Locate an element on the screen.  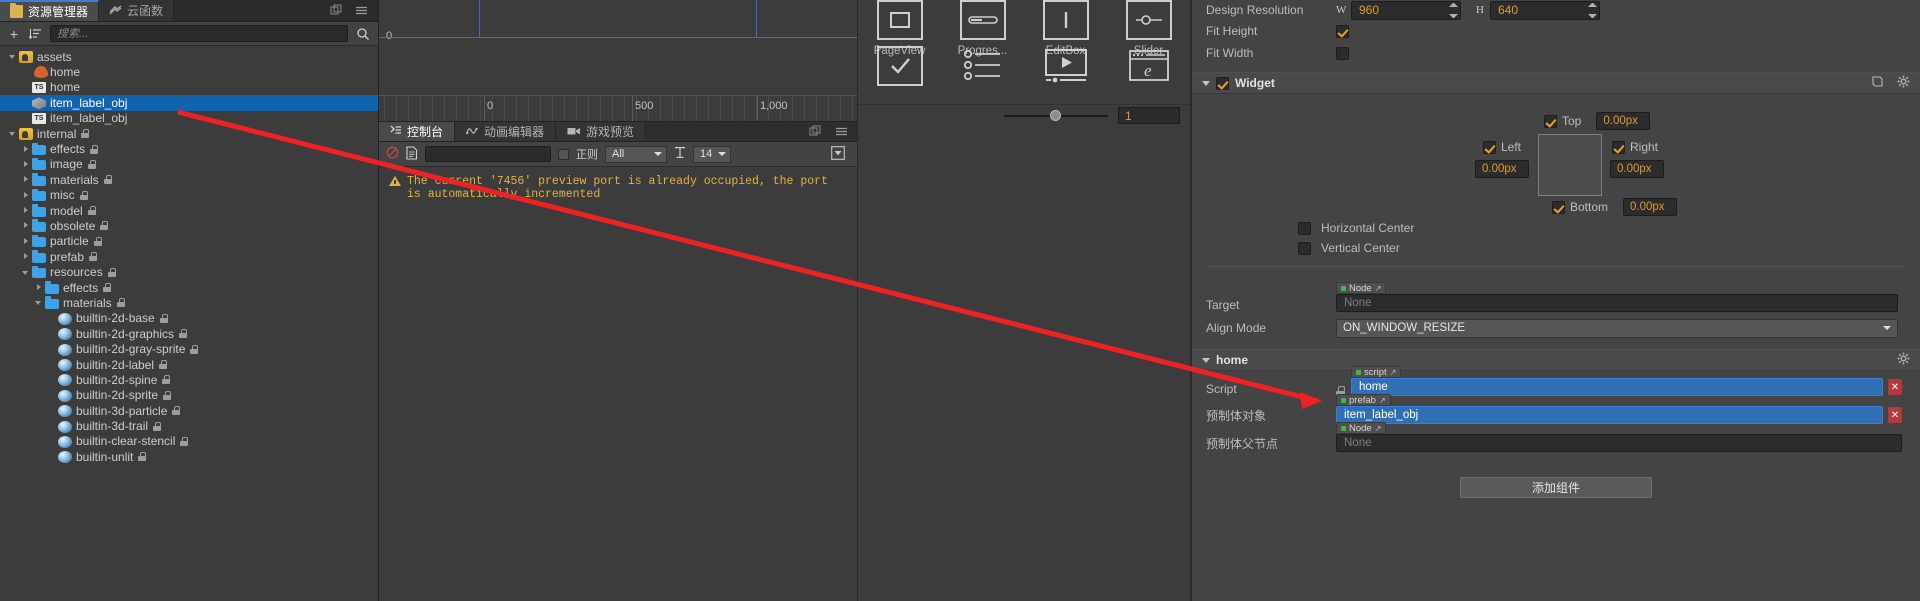
tree-item: prefab is located at coordinates (189, 256).